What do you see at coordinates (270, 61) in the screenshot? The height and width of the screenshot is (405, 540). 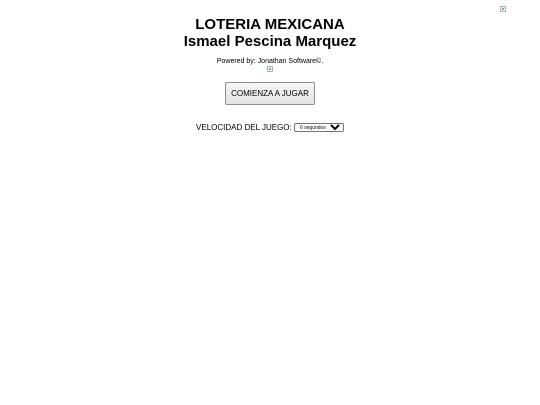 I see `powered-by-text: Powered by: Jonathan Software©.` at bounding box center [270, 61].